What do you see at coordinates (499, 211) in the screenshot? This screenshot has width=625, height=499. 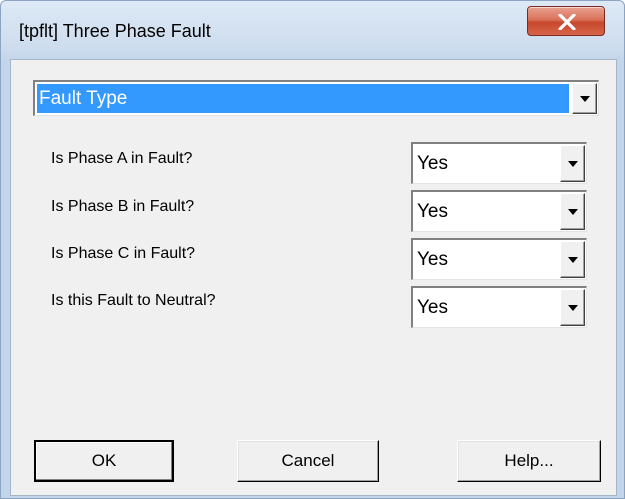 I see `phase-b-dropdown: Yes` at bounding box center [499, 211].